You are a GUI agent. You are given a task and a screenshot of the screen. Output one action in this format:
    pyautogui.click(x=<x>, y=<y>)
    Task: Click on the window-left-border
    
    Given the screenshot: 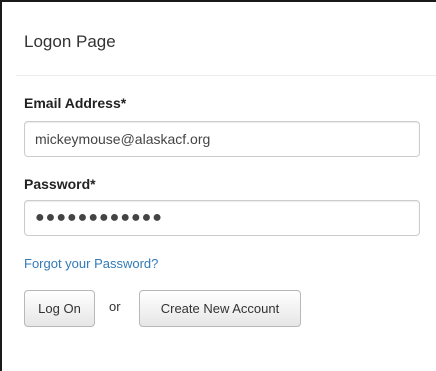 What is the action you would take?
    pyautogui.click(x=1, y=185)
    